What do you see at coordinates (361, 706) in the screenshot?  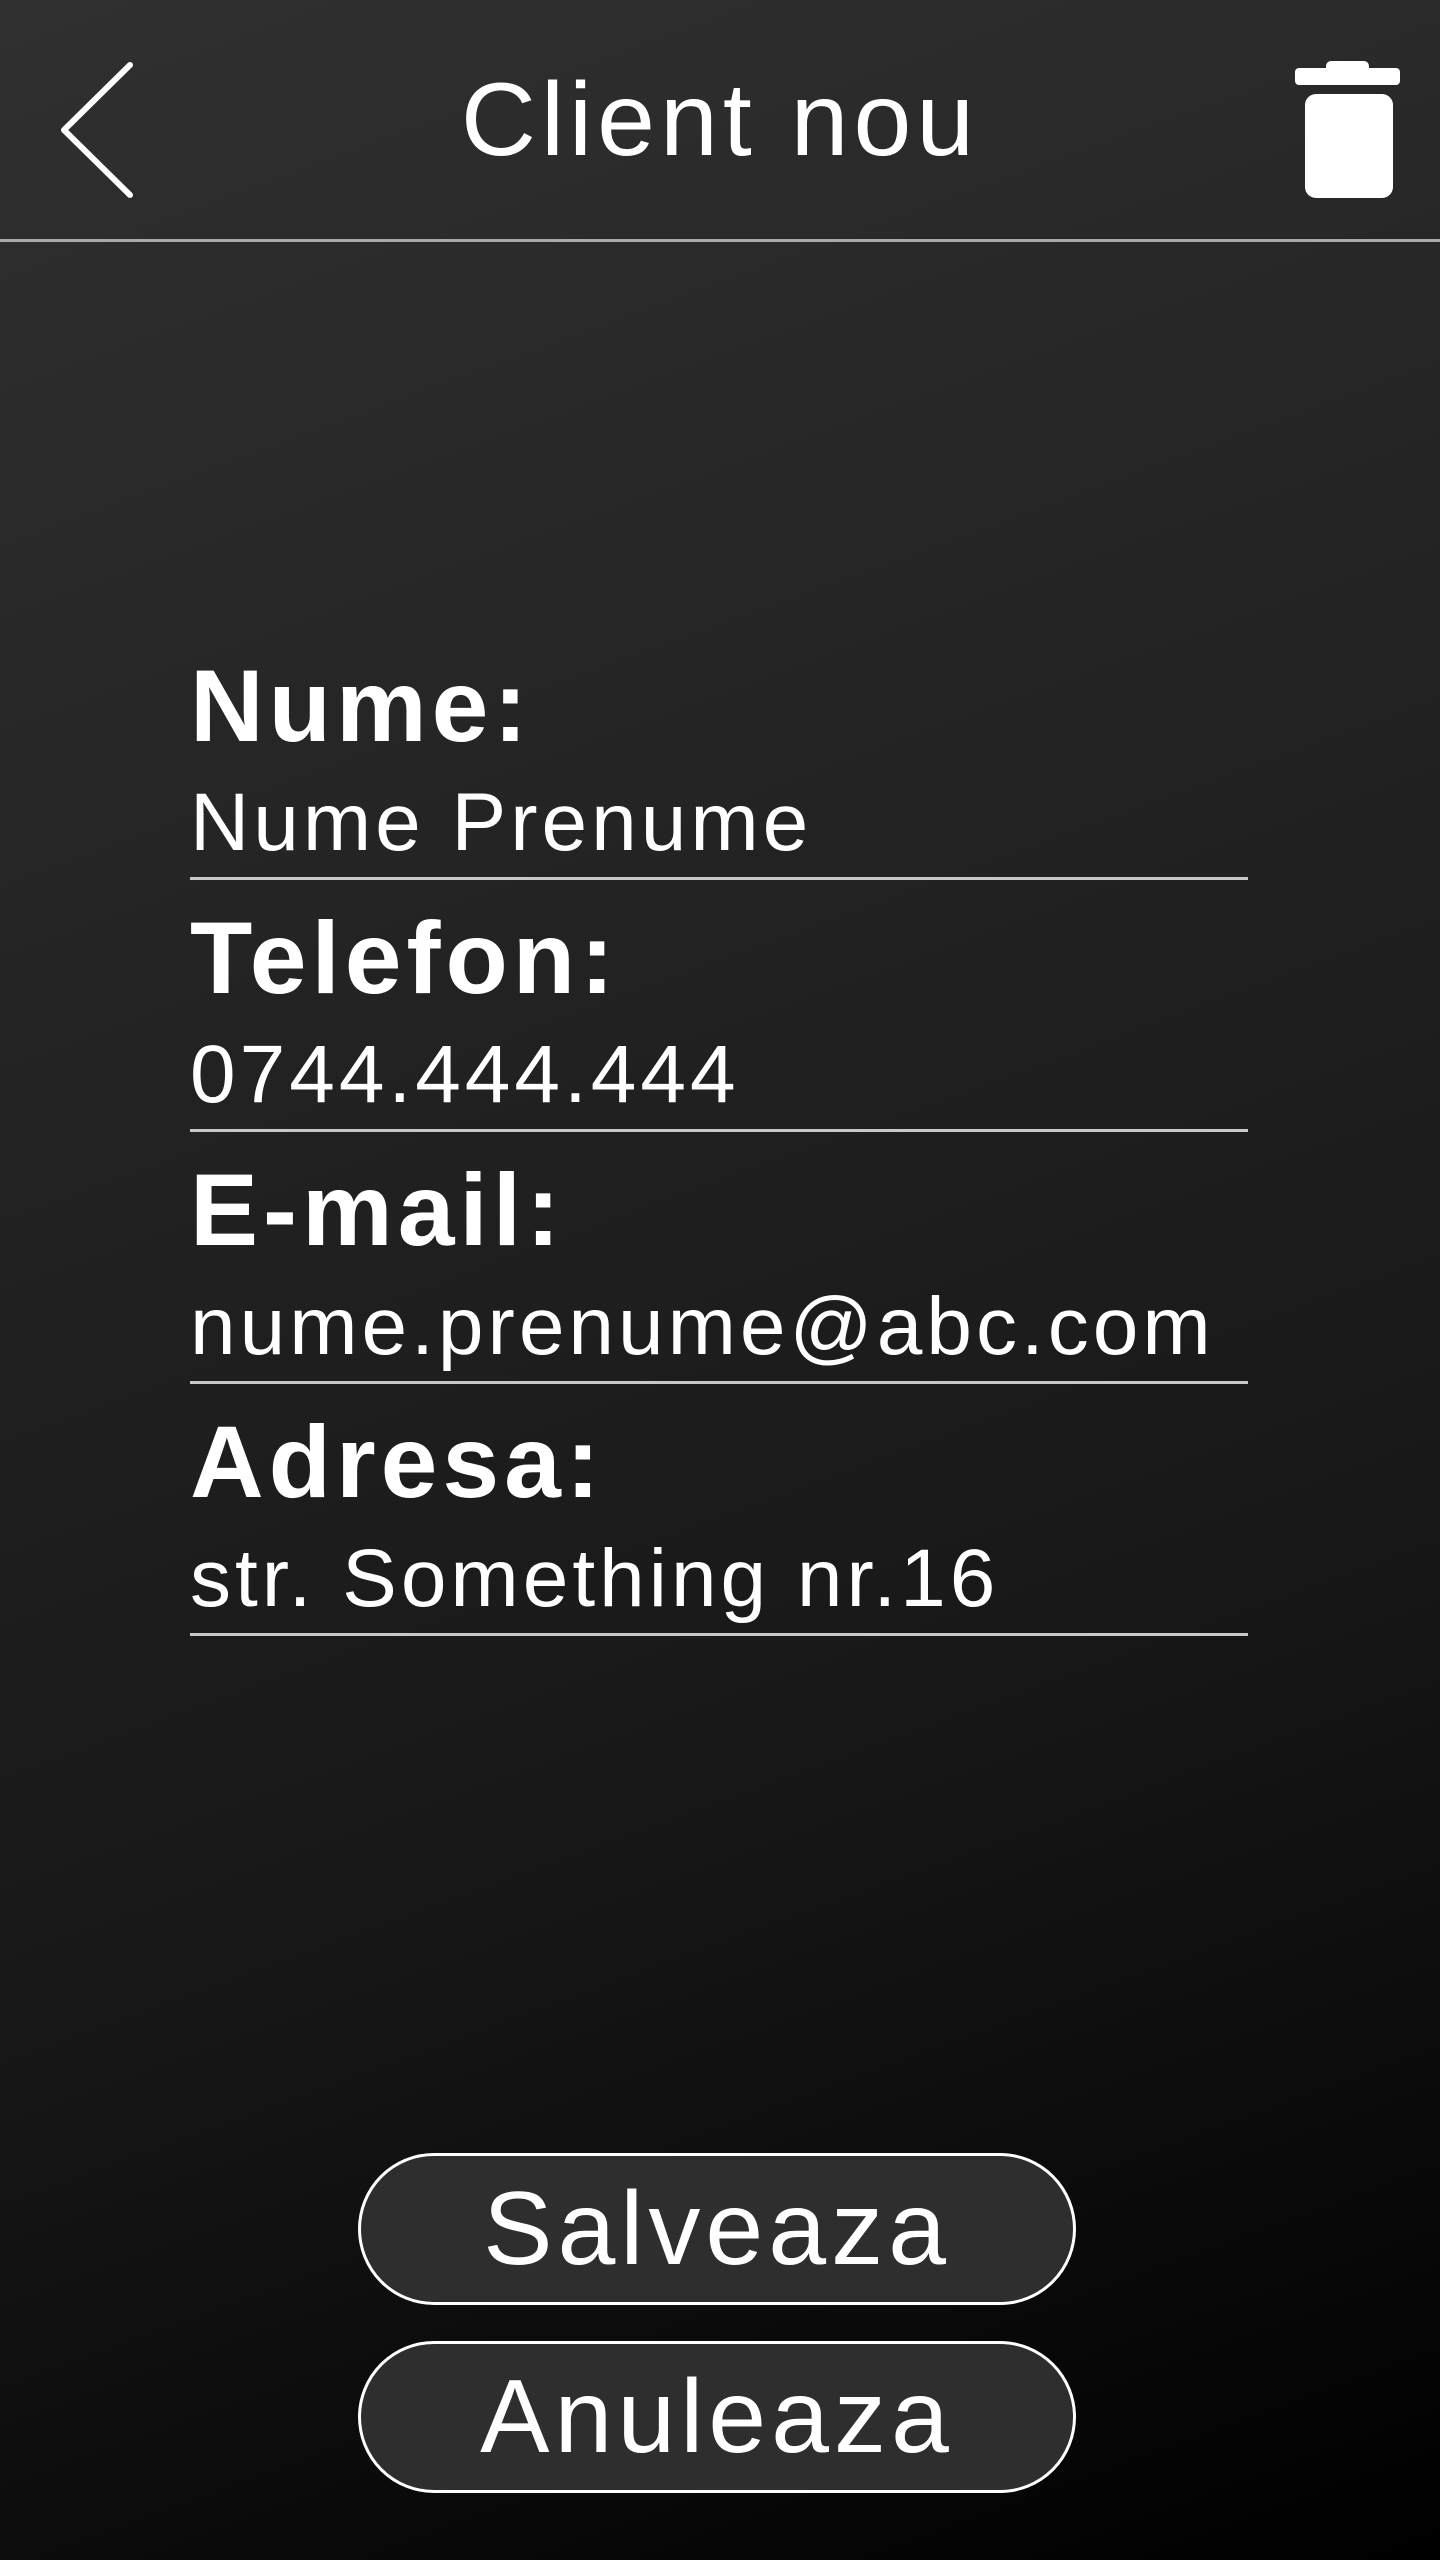 I see `name-label: Nume:` at bounding box center [361, 706].